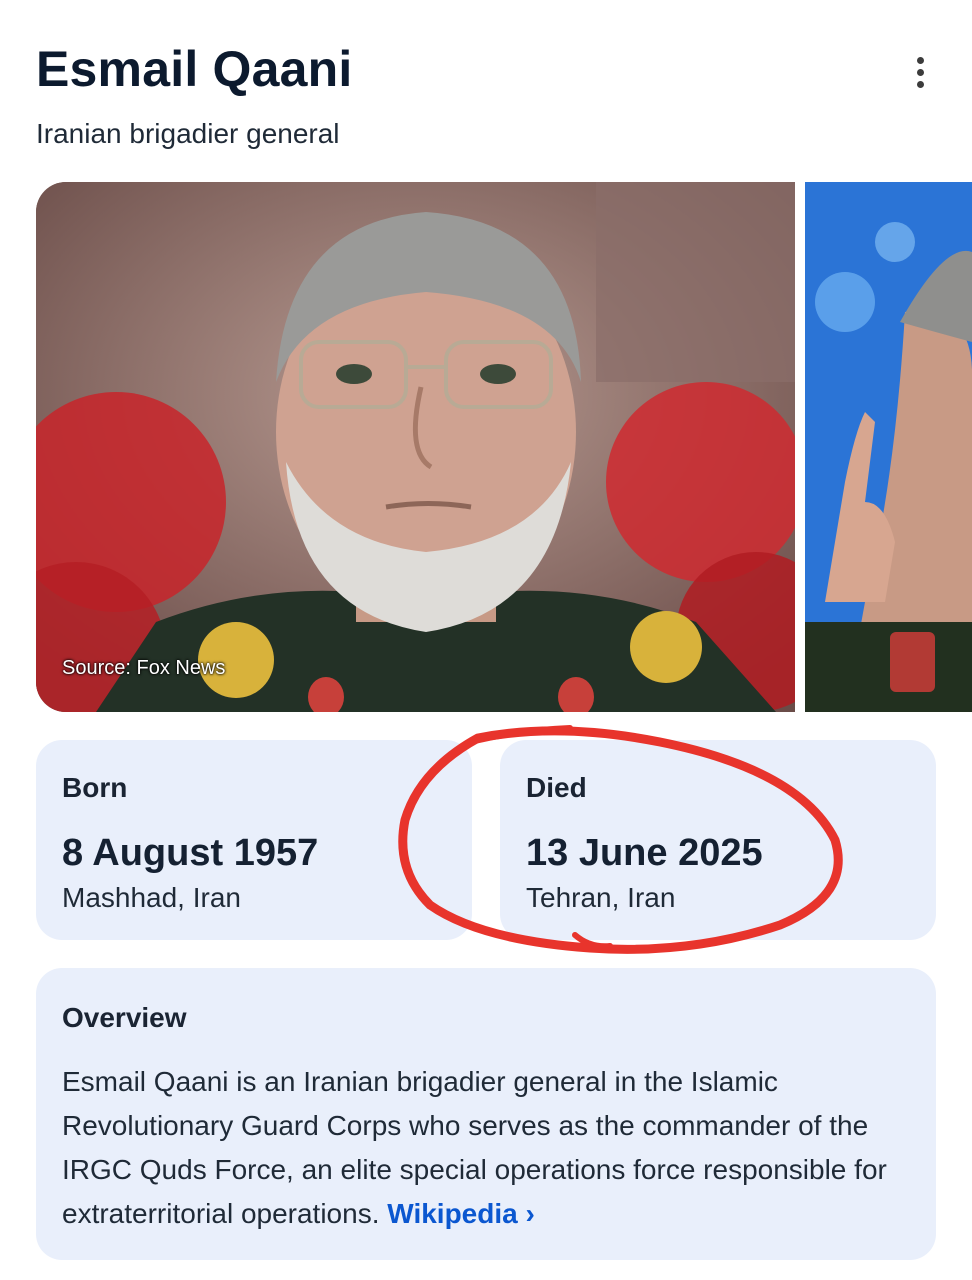 Image resolution: width=972 pixels, height=1280 pixels. I want to click on born-date: 8 August 1957, so click(190, 853).